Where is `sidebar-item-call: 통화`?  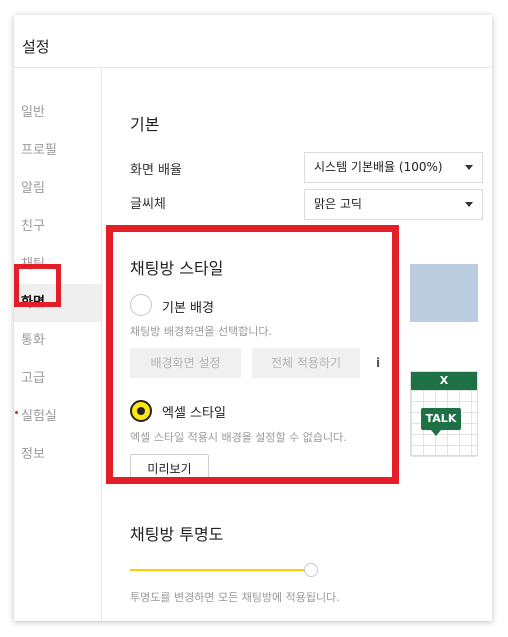 sidebar-item-call: 통화 is located at coordinates (57, 341).